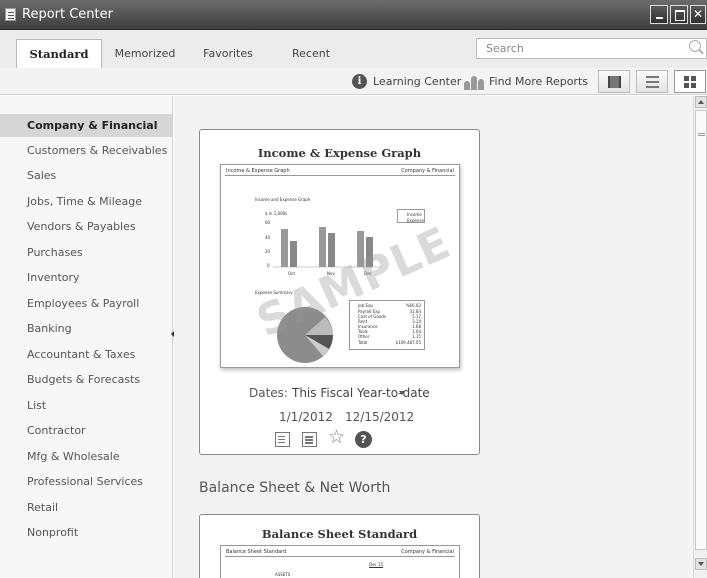 The height and width of the screenshot is (578, 707). Describe the element at coordinates (379, 417) in the screenshot. I see `date-to: 12/15/2012` at that location.